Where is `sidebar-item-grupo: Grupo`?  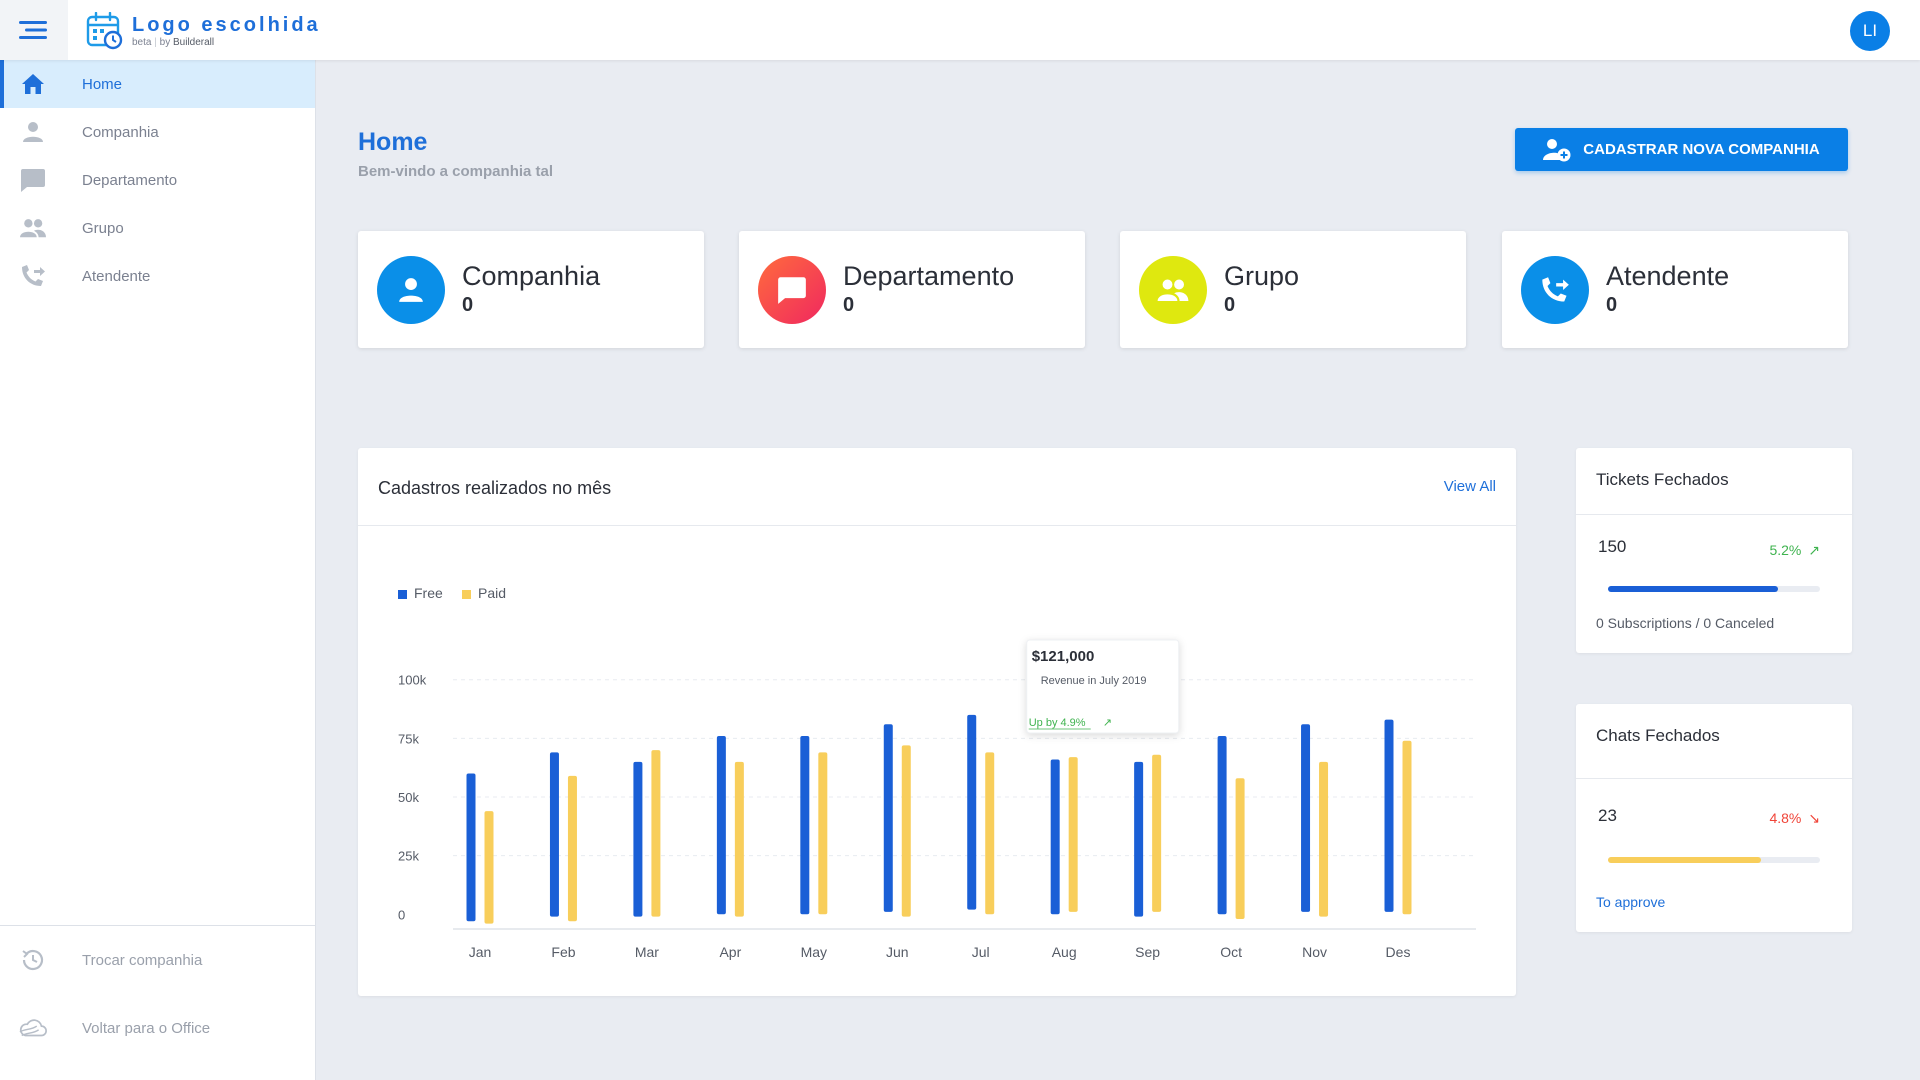 sidebar-item-grupo: Grupo is located at coordinates (157, 228).